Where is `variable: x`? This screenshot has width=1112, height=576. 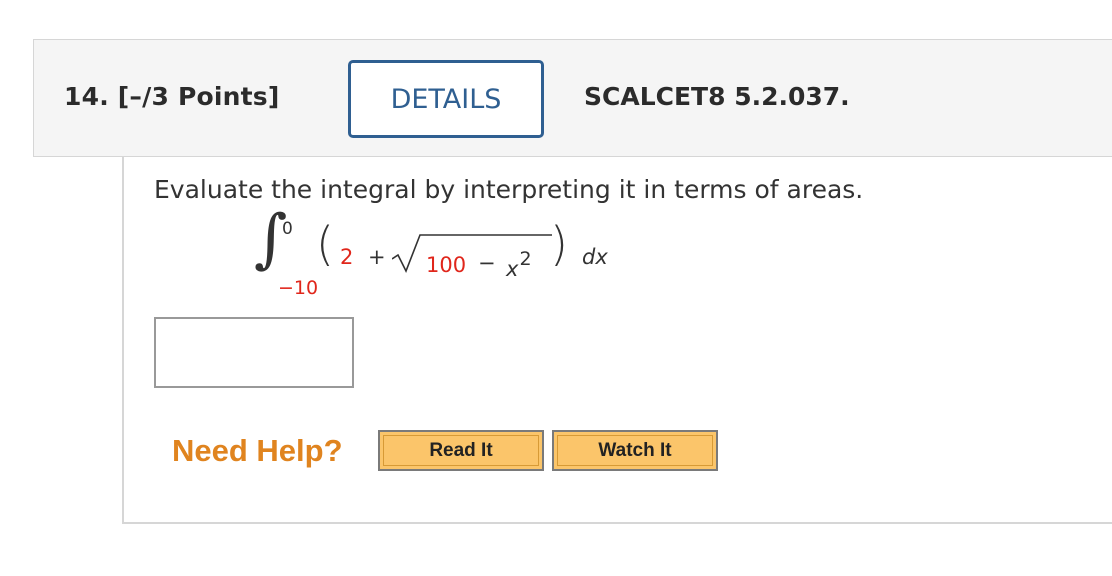 variable: x is located at coordinates (512, 269).